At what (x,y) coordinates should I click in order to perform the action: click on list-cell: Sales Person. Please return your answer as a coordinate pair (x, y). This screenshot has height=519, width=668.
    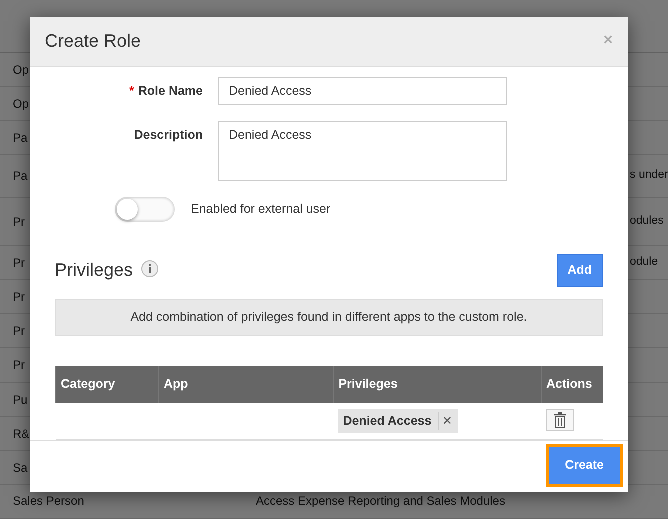
    Looking at the image, I should click on (48, 501).